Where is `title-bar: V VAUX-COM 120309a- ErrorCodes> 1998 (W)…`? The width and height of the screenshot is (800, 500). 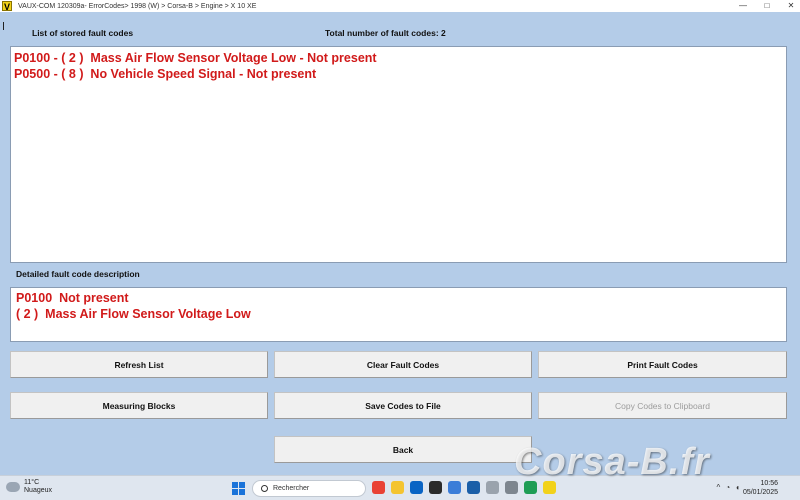 title-bar: V VAUX-COM 120309a- ErrorCodes> 1998 (W)… is located at coordinates (400, 6).